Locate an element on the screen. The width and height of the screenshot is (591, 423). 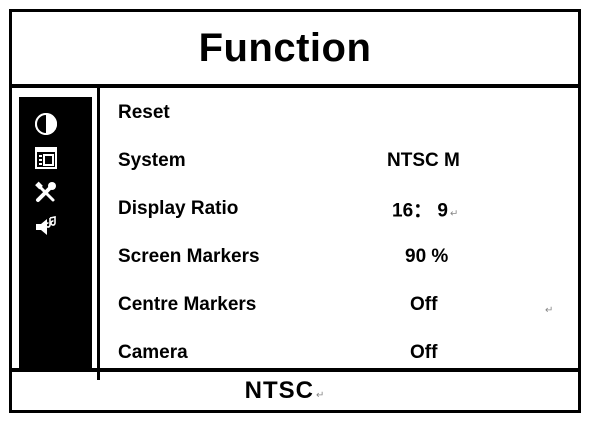
menu-item-value: 16： 9 ↵ is located at coordinates (425, 211).